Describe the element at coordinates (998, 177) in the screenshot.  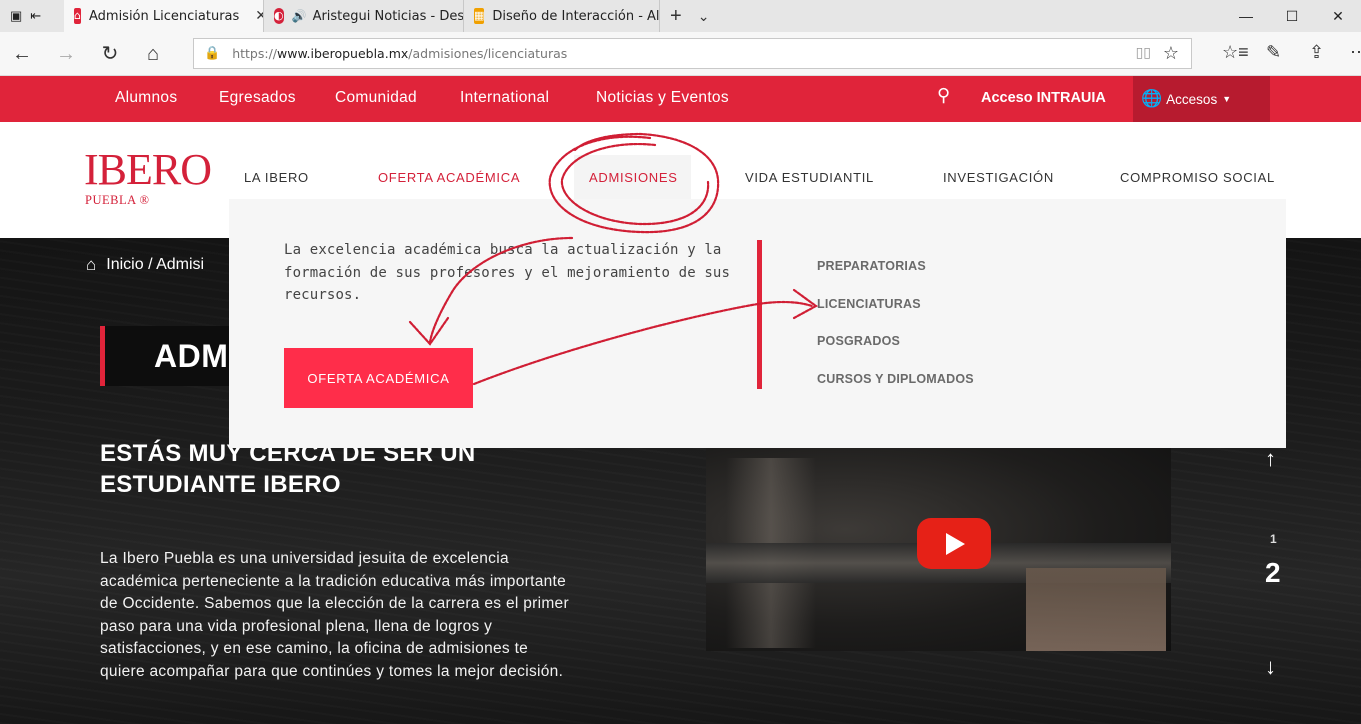
I see `nav-investigacion: INVESTIGACIÓN` at that location.